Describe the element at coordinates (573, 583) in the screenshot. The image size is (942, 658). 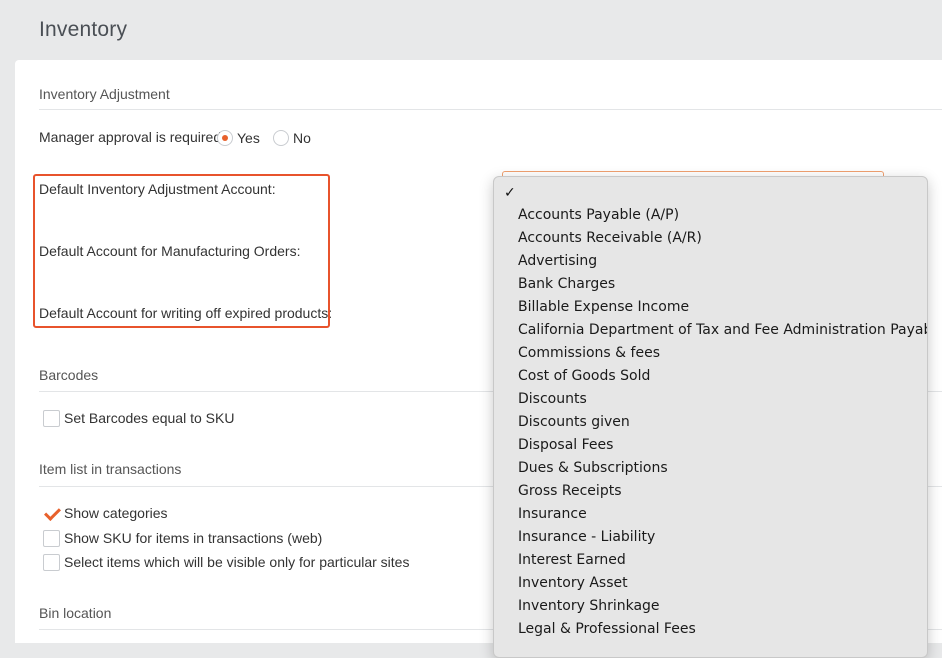
I see `dropdown-option: Inventory Asset` at that location.